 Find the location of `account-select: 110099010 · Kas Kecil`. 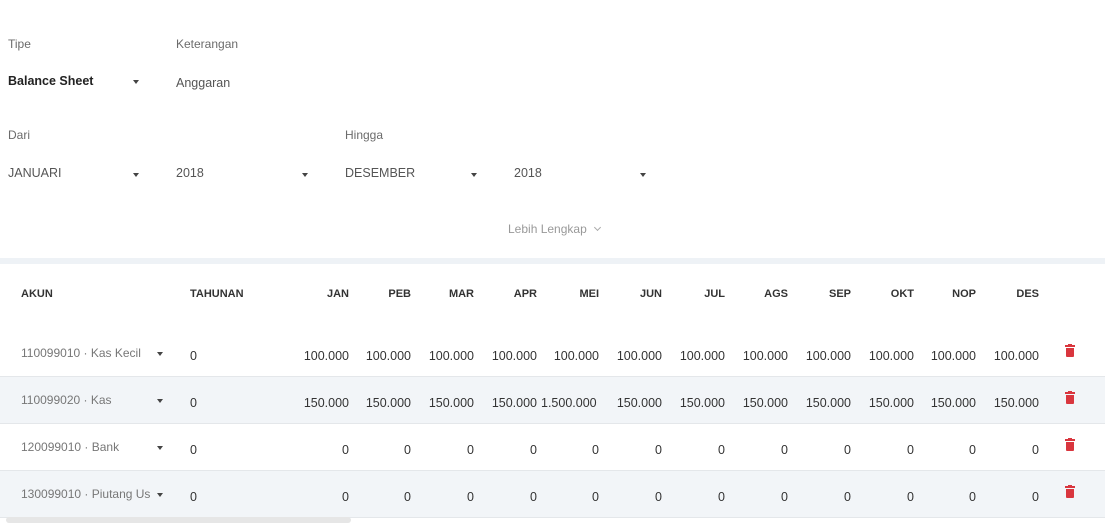

account-select: 110099010 · Kas Kecil is located at coordinates (96, 353).